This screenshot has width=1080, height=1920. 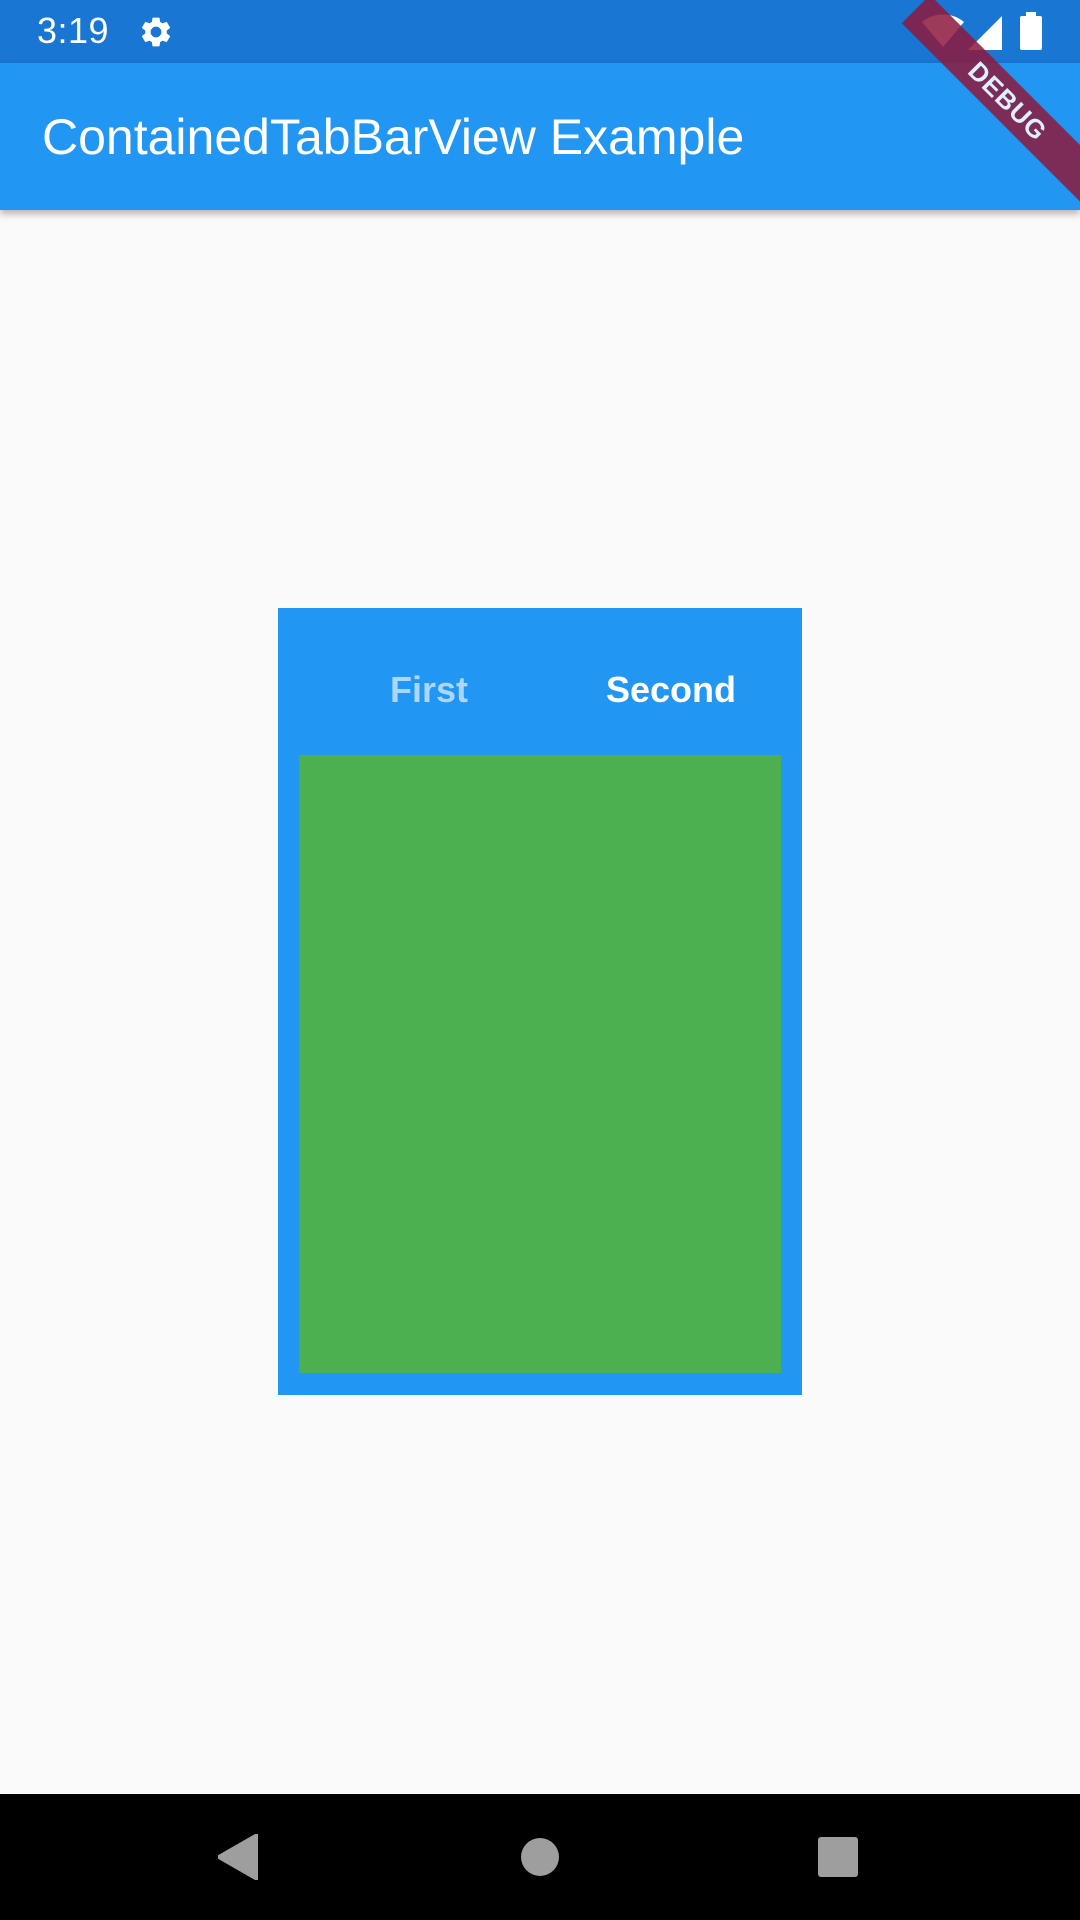 What do you see at coordinates (393, 137) in the screenshot?
I see `page-title: ContainedTabBarView Example` at bounding box center [393, 137].